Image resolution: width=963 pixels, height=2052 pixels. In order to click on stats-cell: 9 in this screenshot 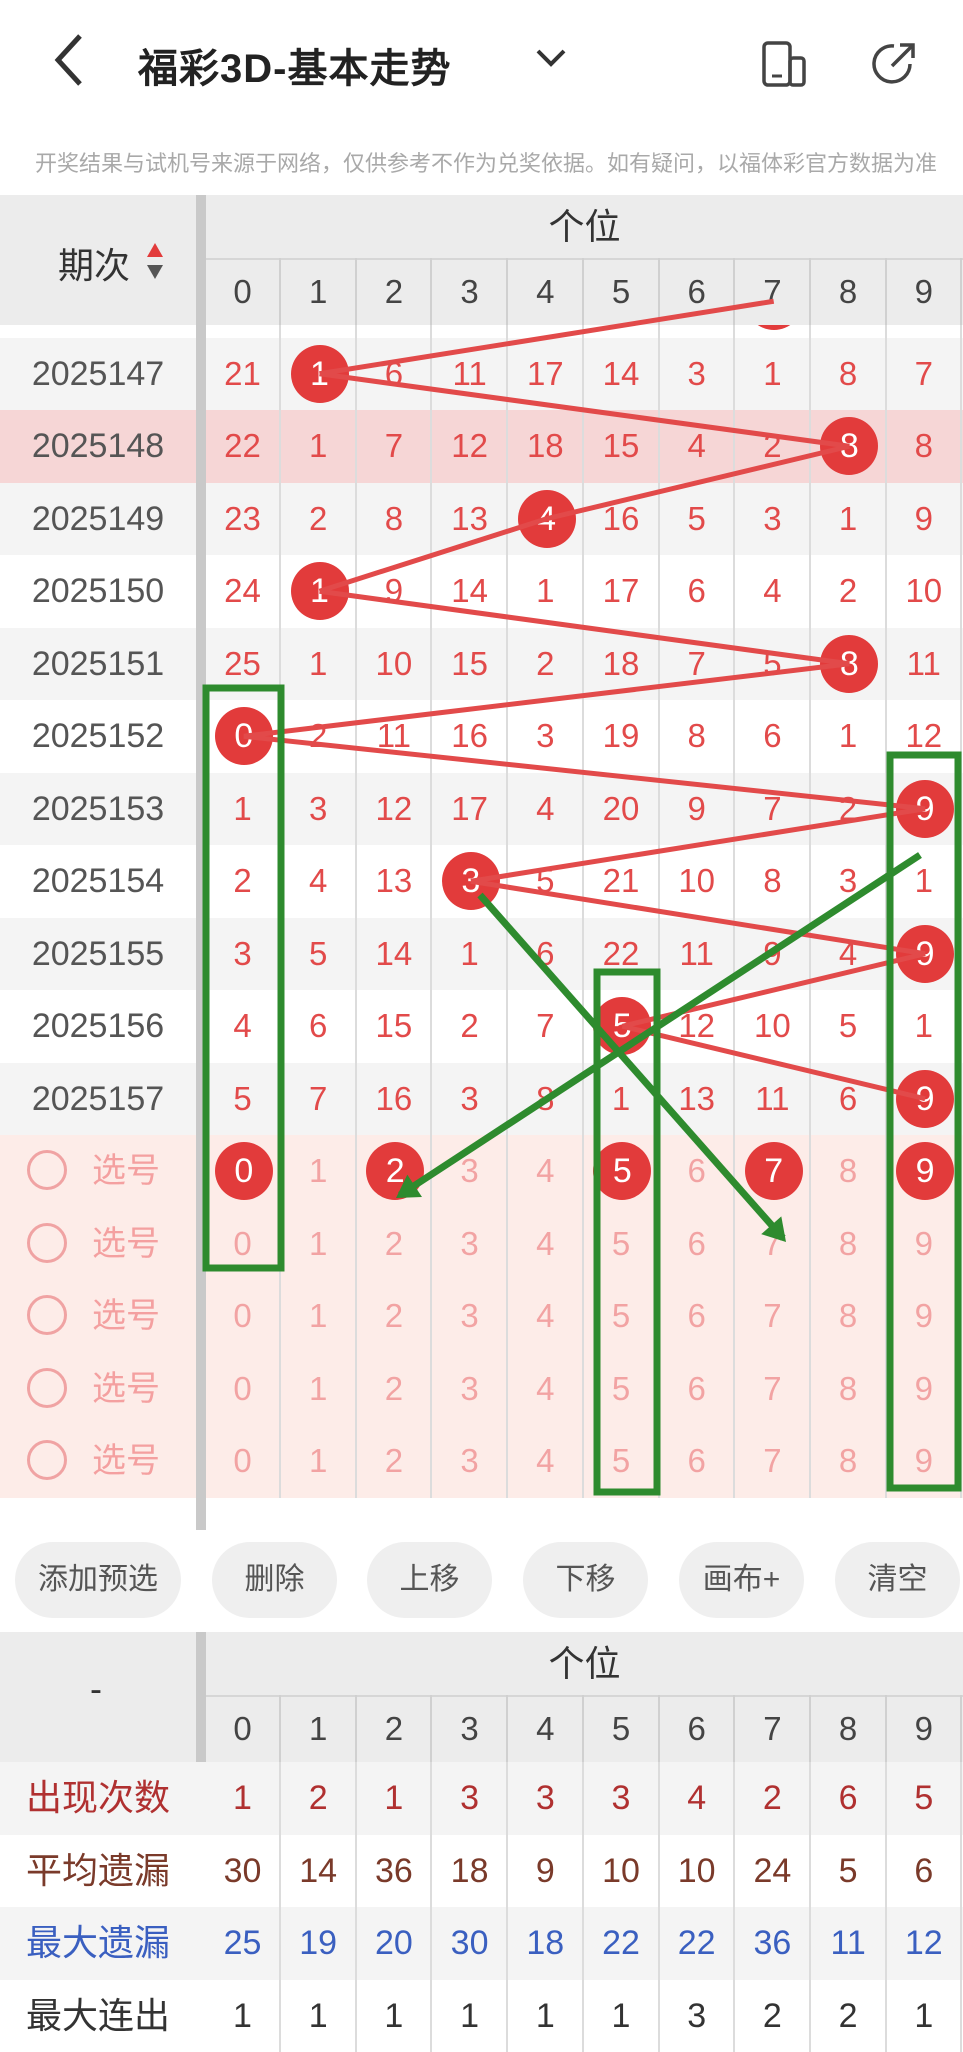, I will do `click(546, 1871)`.